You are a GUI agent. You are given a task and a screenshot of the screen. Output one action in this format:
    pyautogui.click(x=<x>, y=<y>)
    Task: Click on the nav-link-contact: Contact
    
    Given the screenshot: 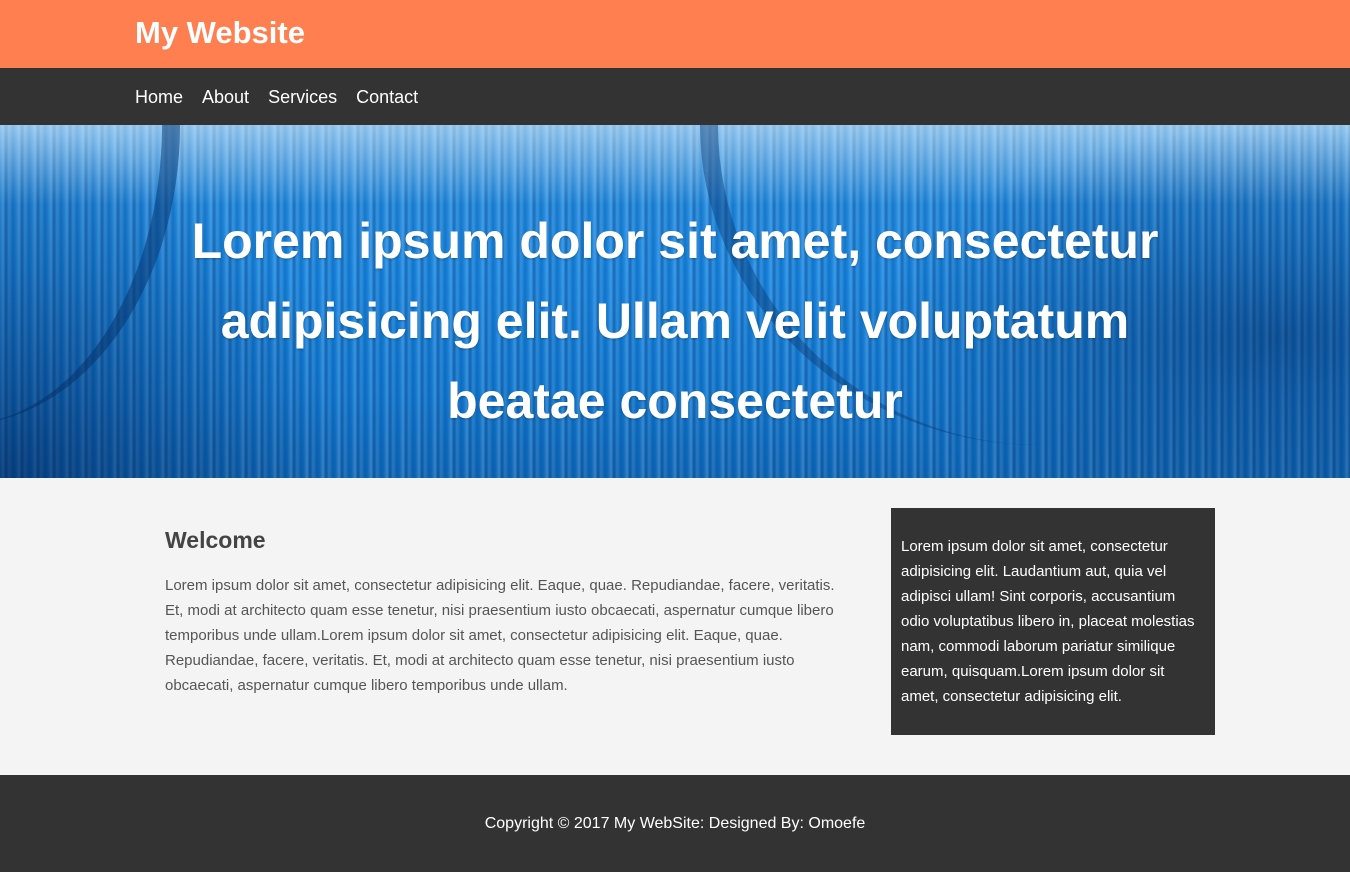 What is the action you would take?
    pyautogui.click(x=387, y=97)
    